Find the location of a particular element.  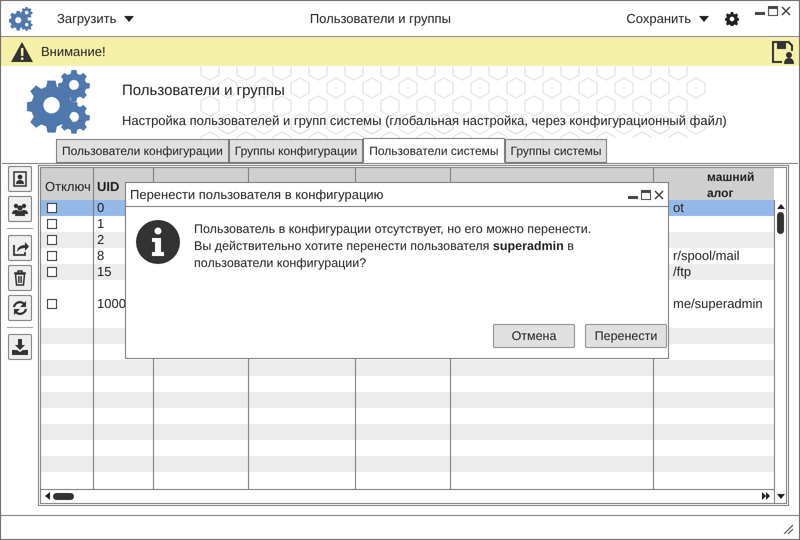

group-button is located at coordinates (20, 209).